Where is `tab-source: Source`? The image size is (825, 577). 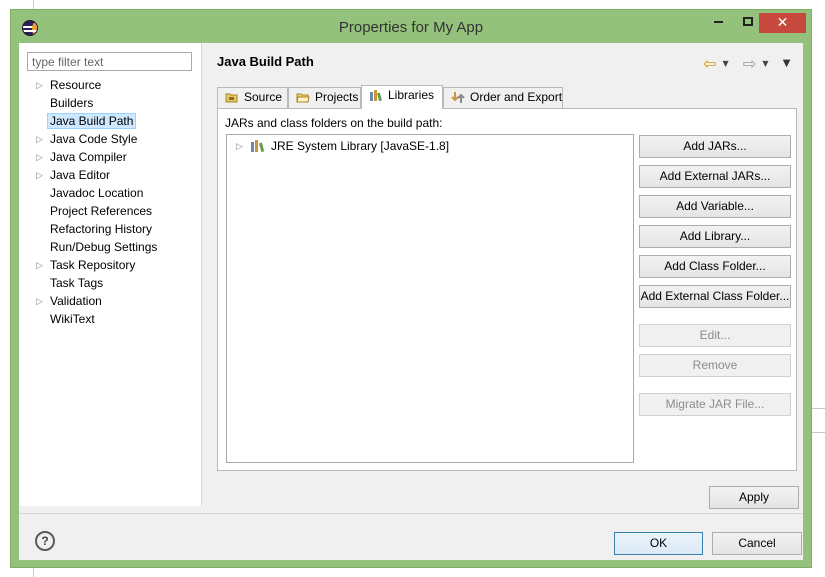 tab-source: Source is located at coordinates (252, 97).